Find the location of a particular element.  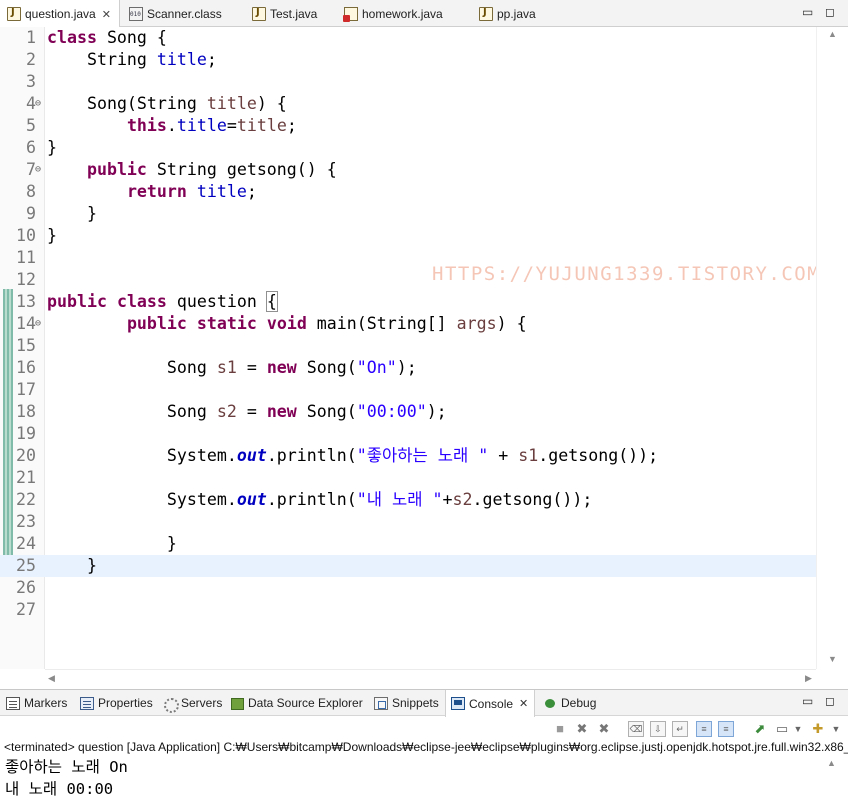

blog-watermark: HTTPS://YUJUNG1339.TISTORY.COM/ is located at coordinates (633, 274).